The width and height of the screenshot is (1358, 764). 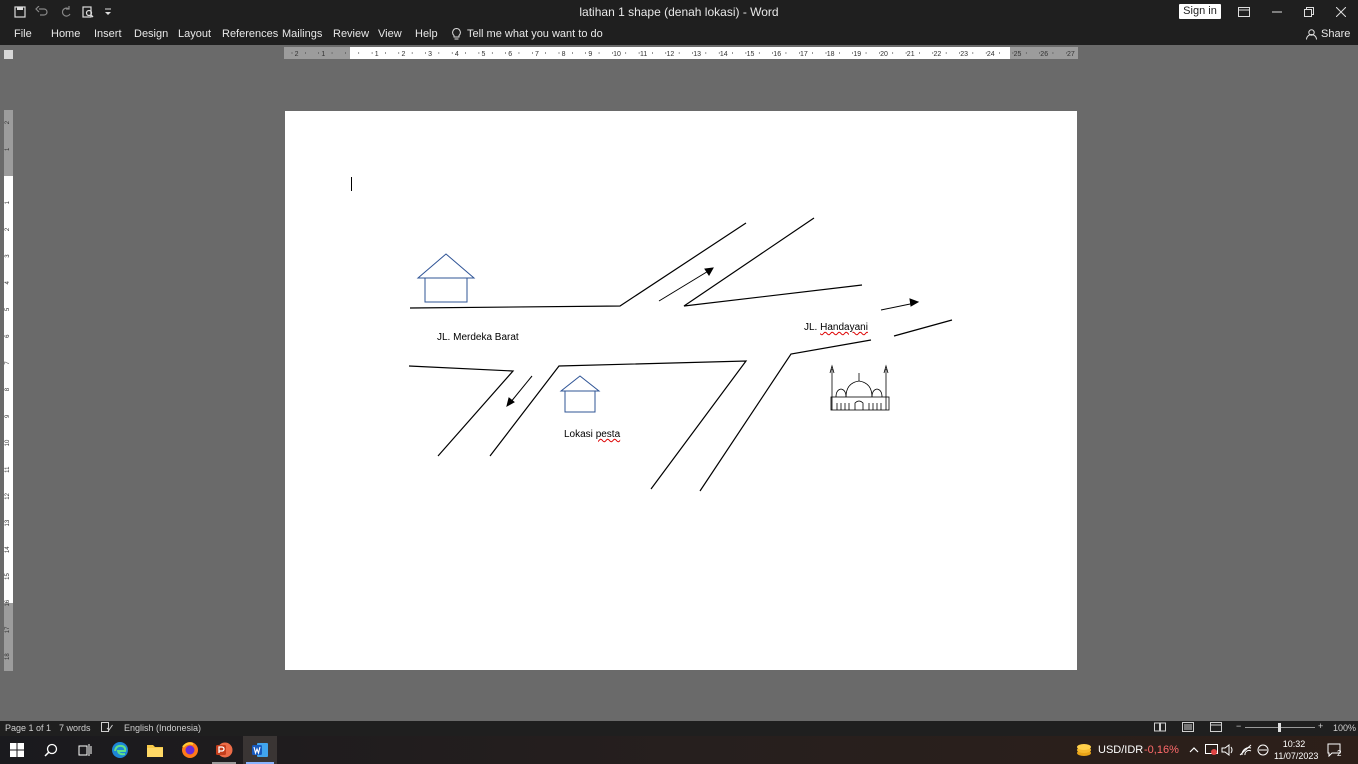 What do you see at coordinates (537, 54) in the screenshot?
I see `ruler-label: 7` at bounding box center [537, 54].